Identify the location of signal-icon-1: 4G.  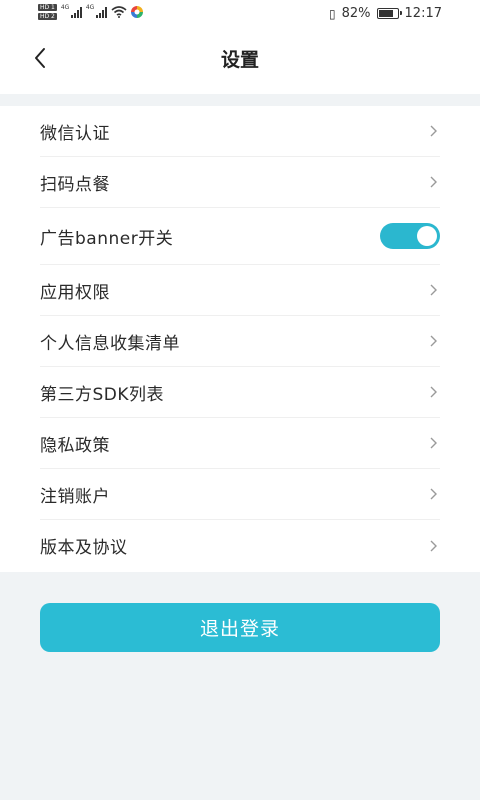
(71, 11).